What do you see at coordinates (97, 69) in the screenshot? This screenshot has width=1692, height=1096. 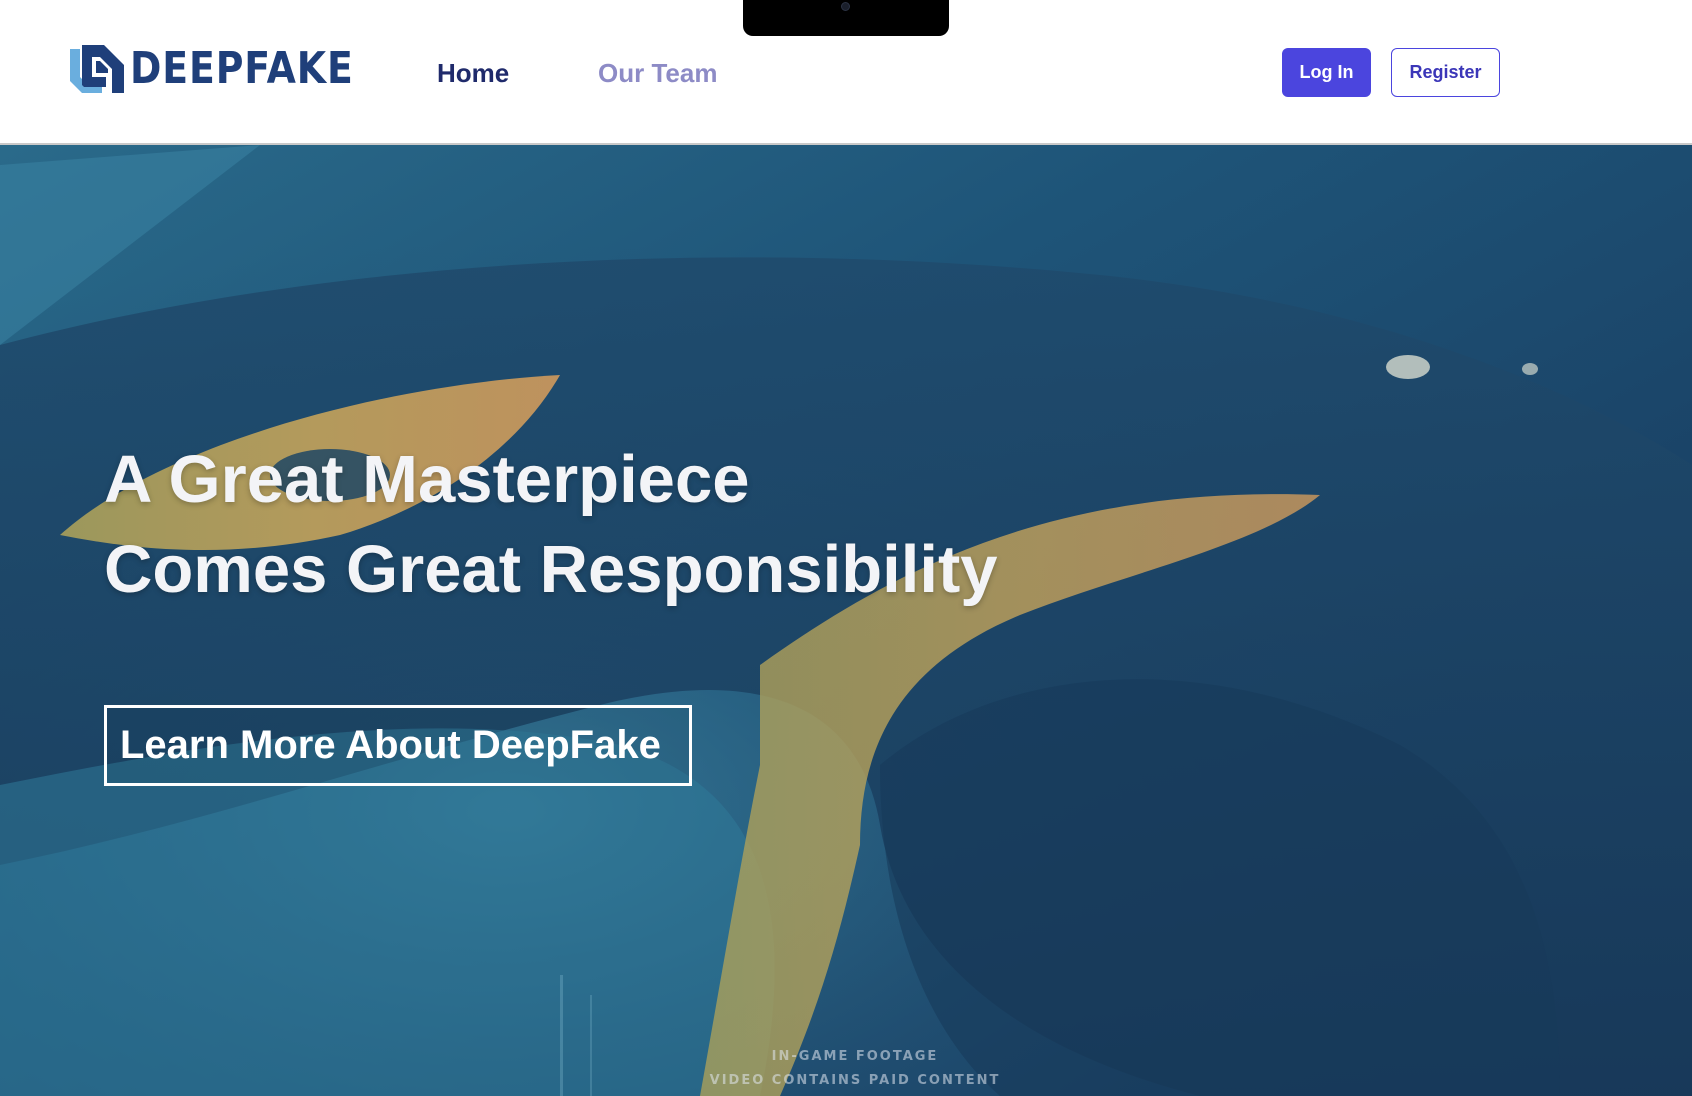 I see `deepfake-logo-icon` at bounding box center [97, 69].